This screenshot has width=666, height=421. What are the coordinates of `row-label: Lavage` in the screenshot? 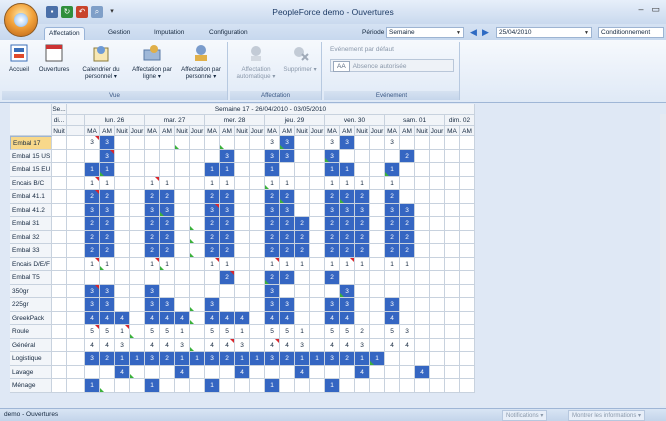 It's located at (31, 372).